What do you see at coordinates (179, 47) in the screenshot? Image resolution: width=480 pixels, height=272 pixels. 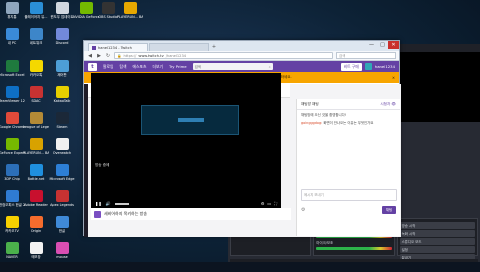 I see `tab-blank` at bounding box center [179, 47].